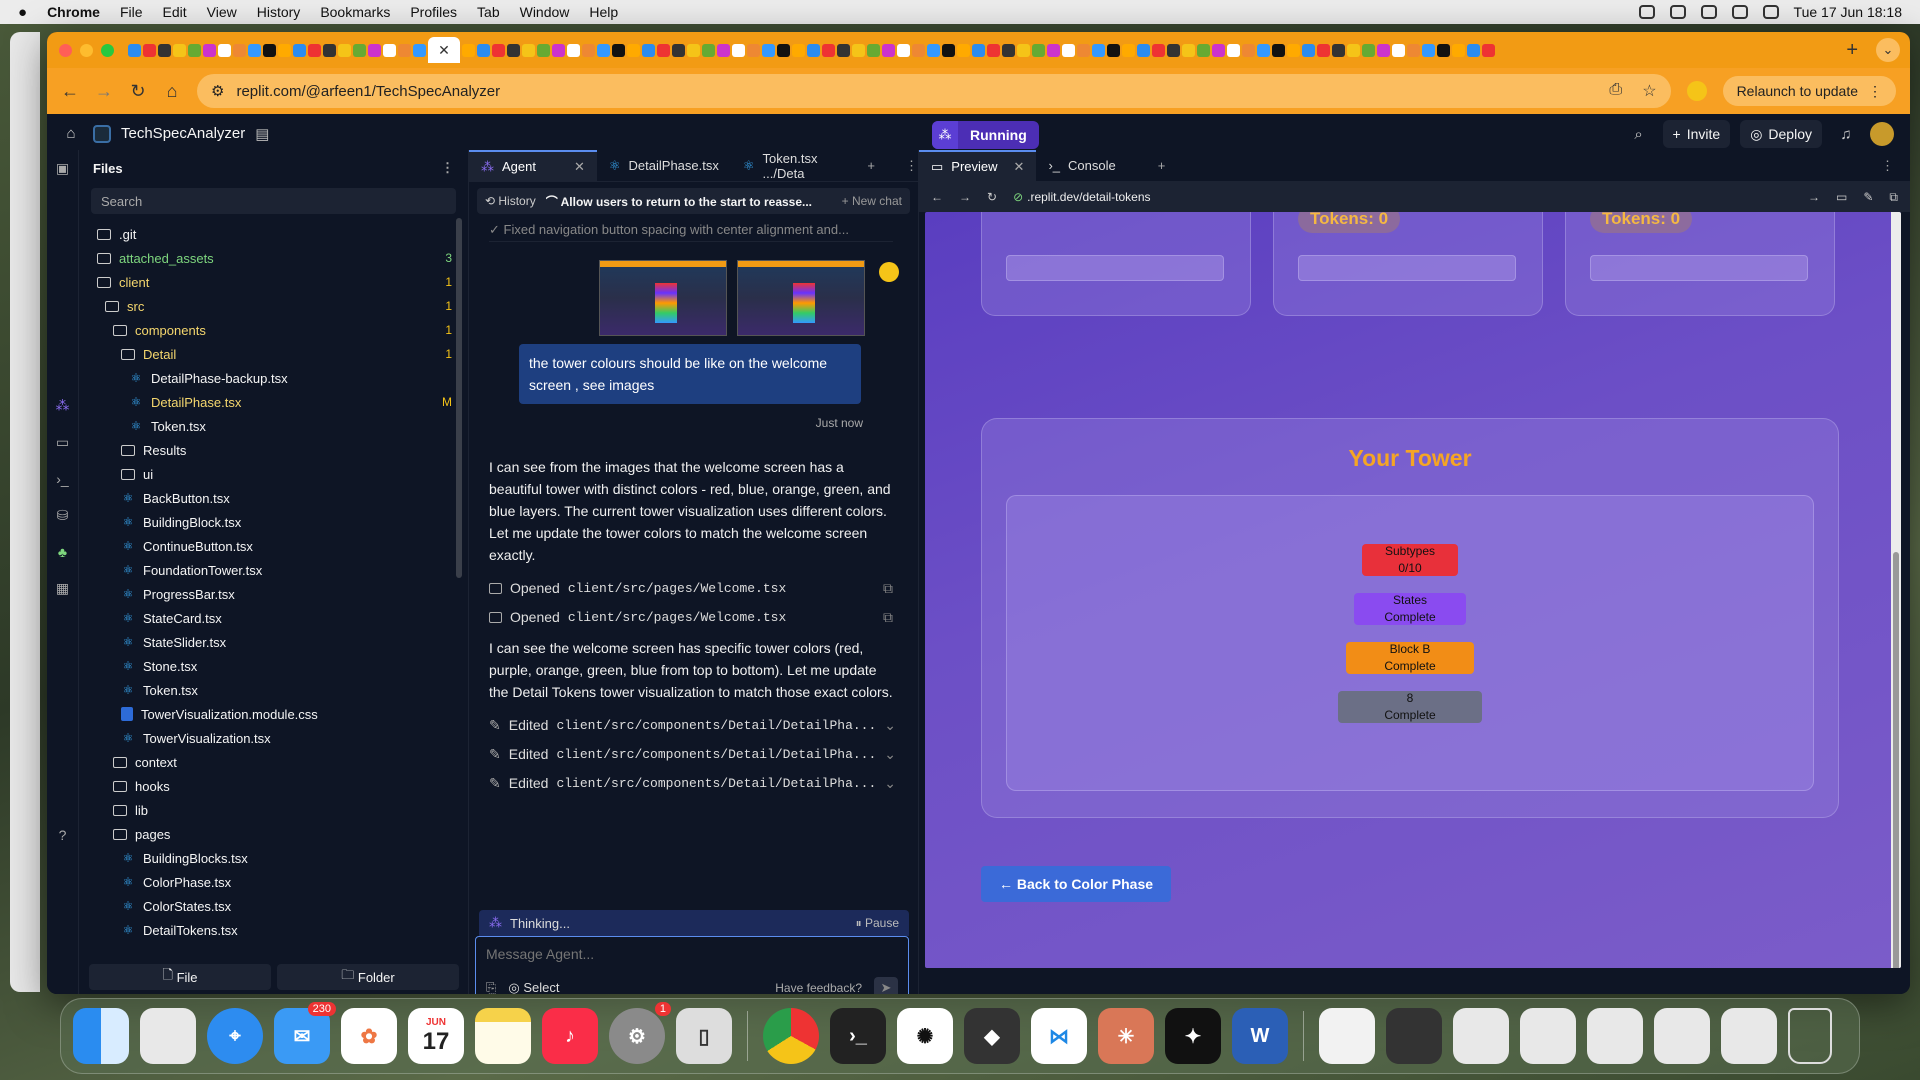  What do you see at coordinates (86, 50) in the screenshot?
I see `minimize-window-button` at bounding box center [86, 50].